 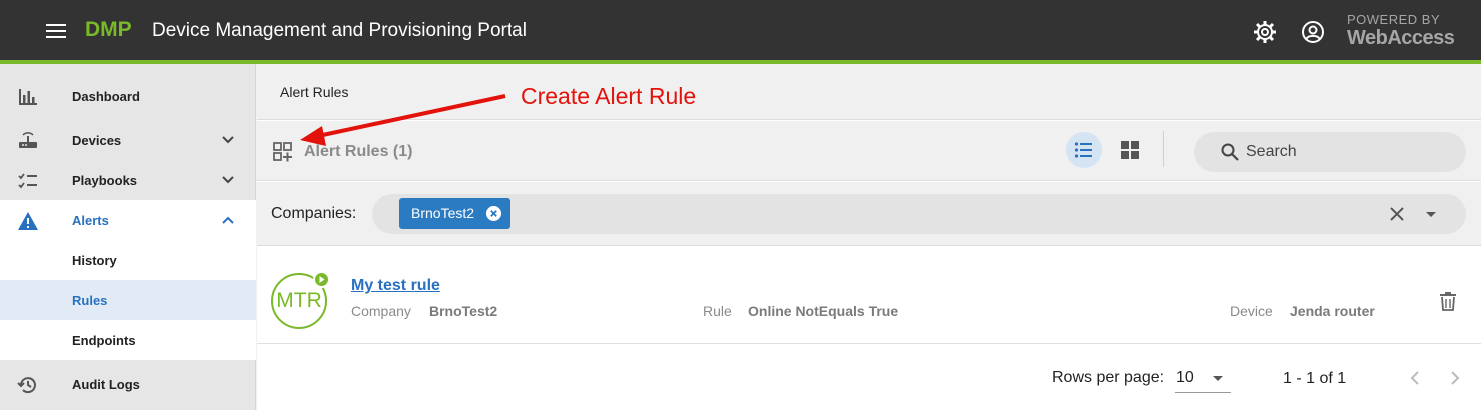 I want to click on company-chip: BrnoTest2, so click(x=455, y=213).